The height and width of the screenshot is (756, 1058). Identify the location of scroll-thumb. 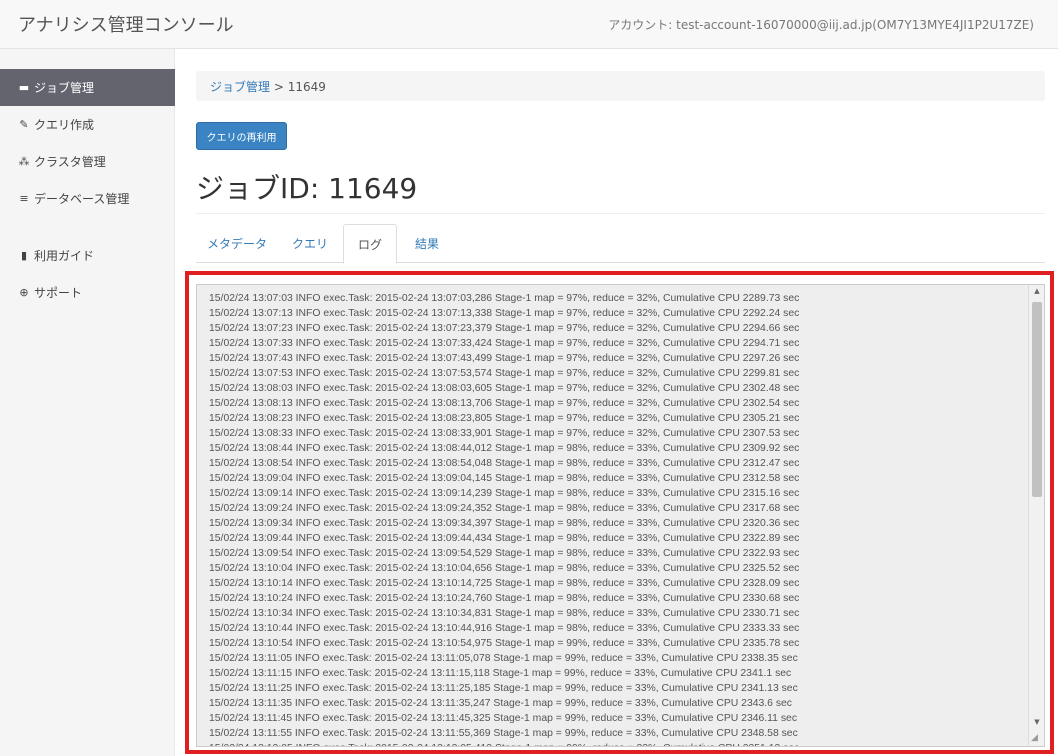
(1037, 399).